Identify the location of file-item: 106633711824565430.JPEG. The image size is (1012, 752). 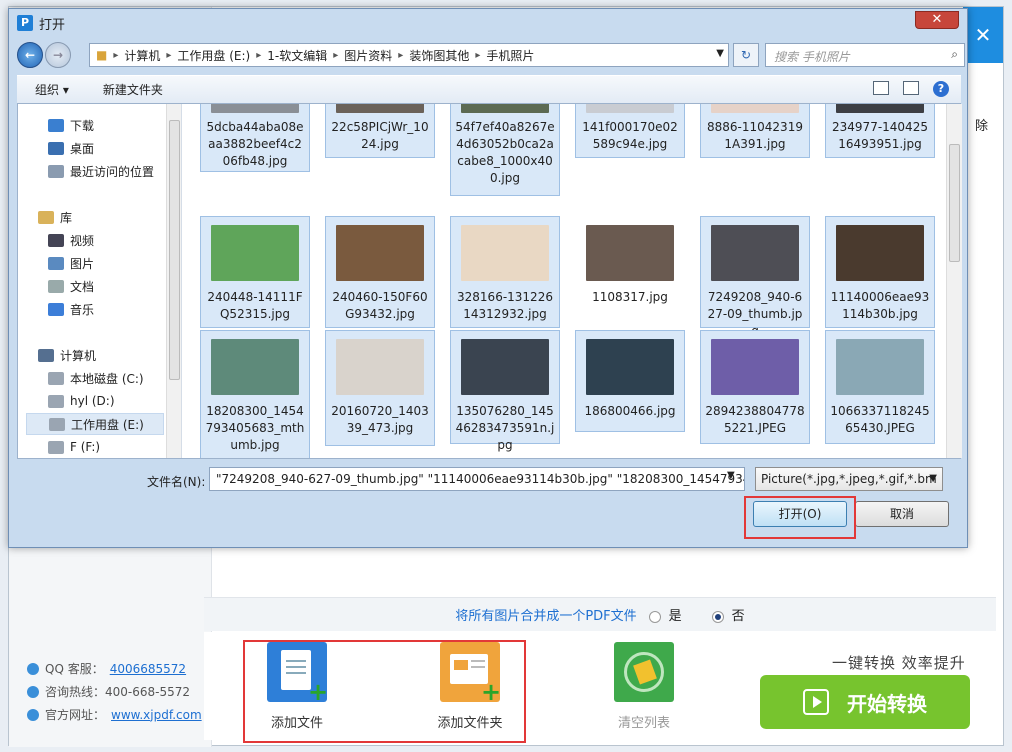
(880, 387).